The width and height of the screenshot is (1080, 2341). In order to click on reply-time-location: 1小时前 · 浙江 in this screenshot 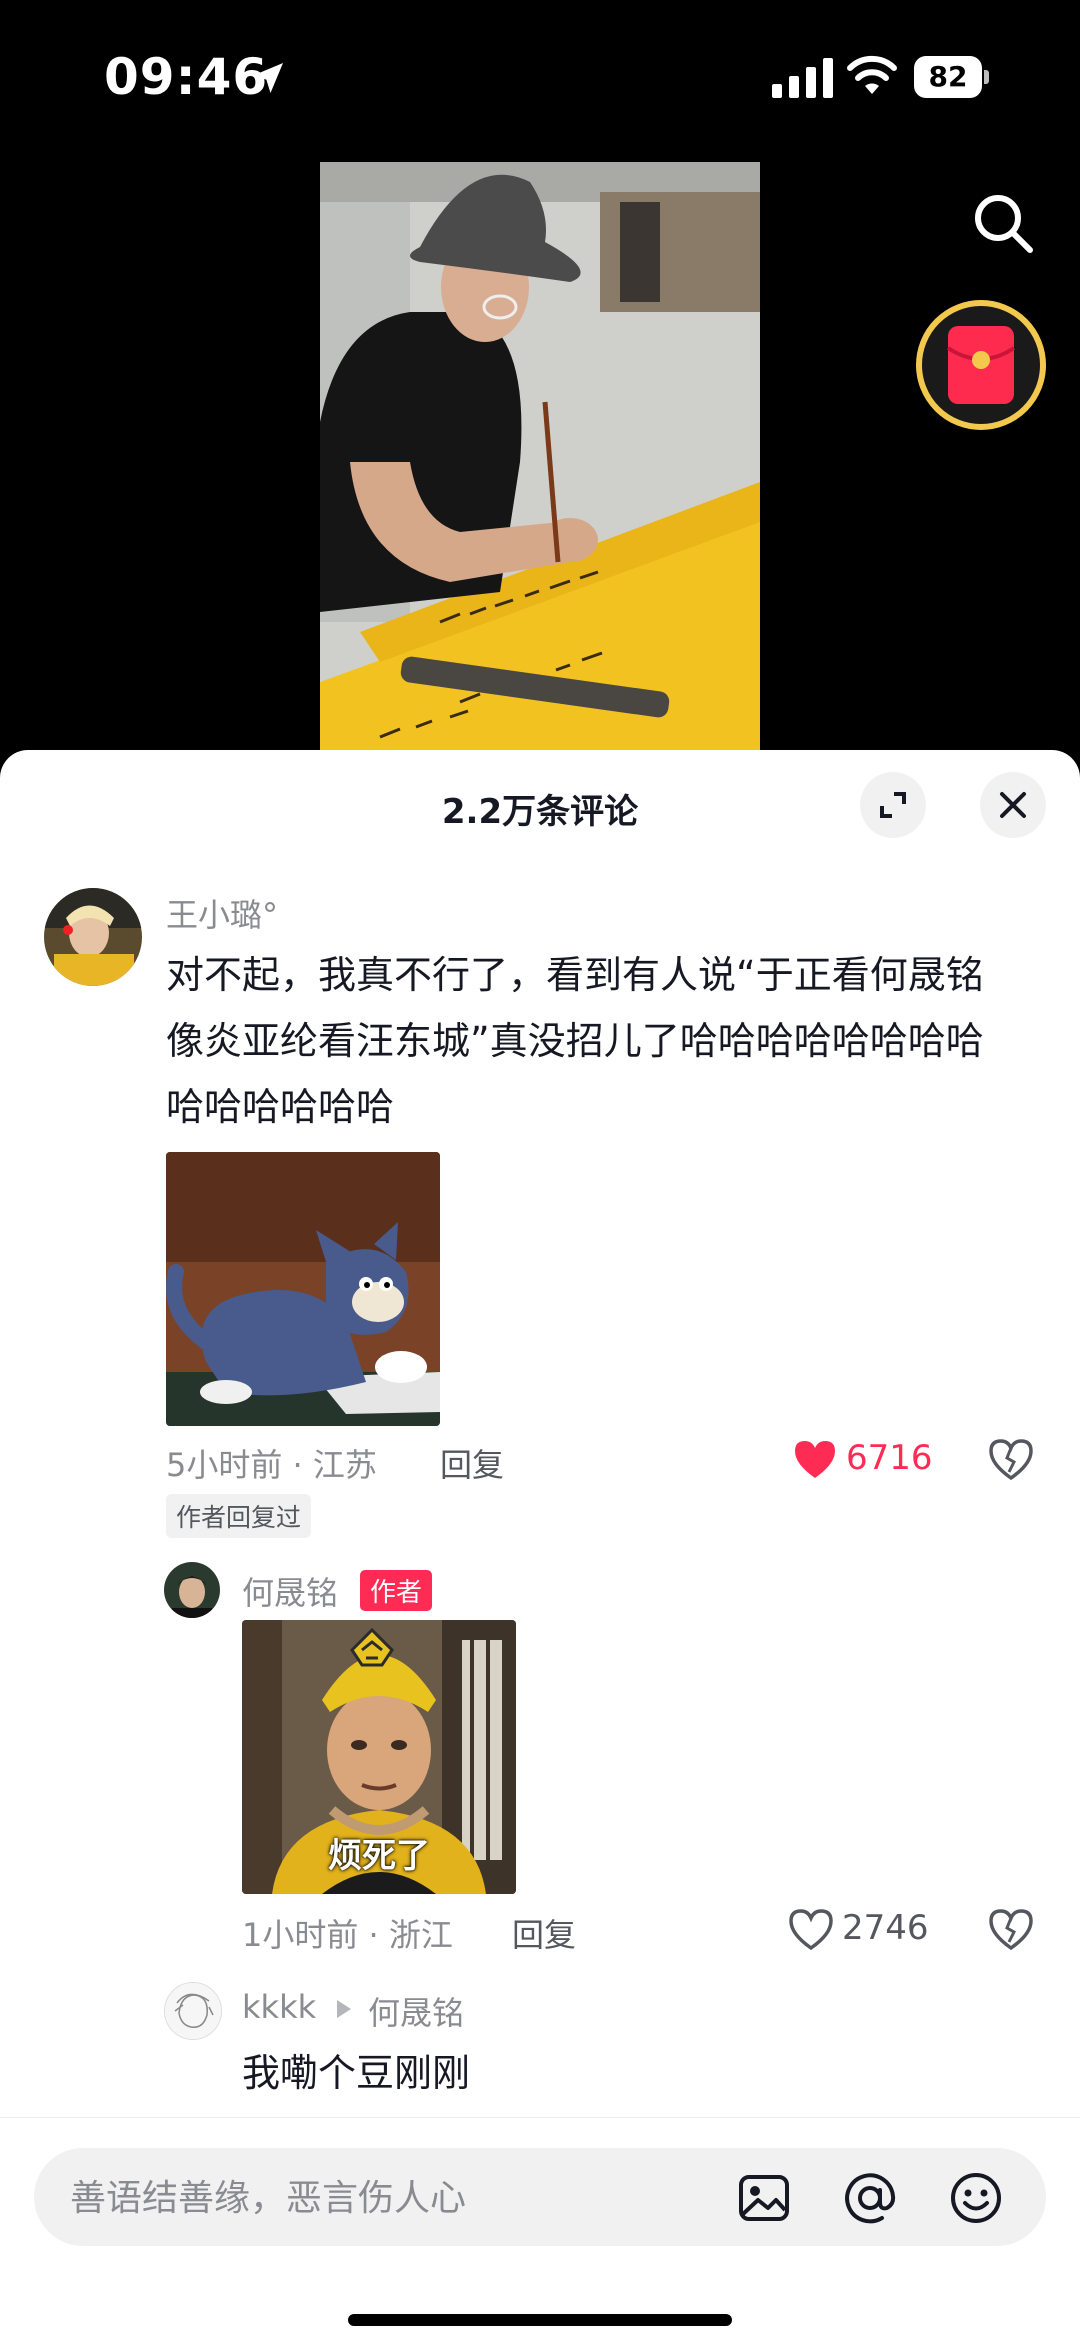, I will do `click(347, 1935)`.